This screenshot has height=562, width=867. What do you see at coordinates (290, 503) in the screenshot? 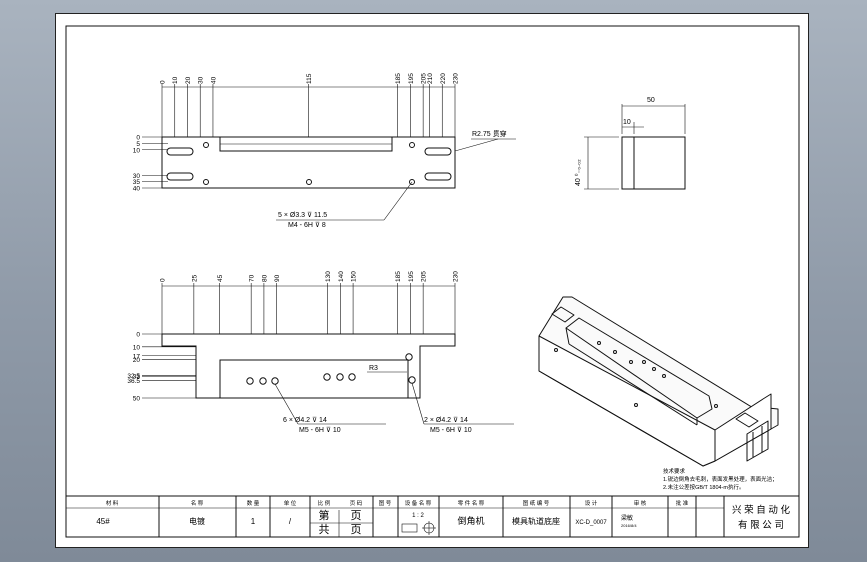
I see `title-block-header: 单 位` at bounding box center [290, 503].